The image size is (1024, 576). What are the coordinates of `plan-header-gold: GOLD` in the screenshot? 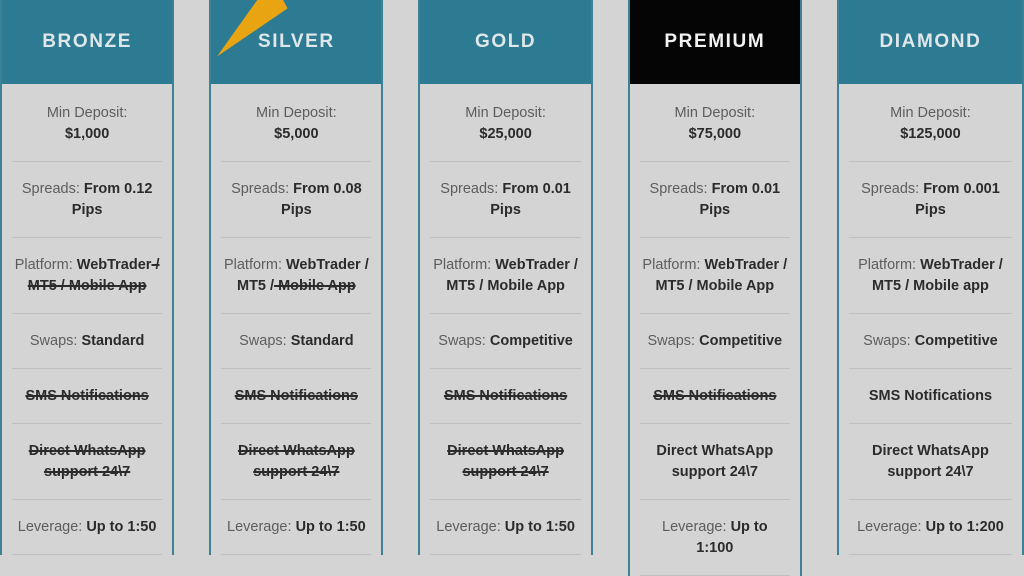 It's located at (505, 42).